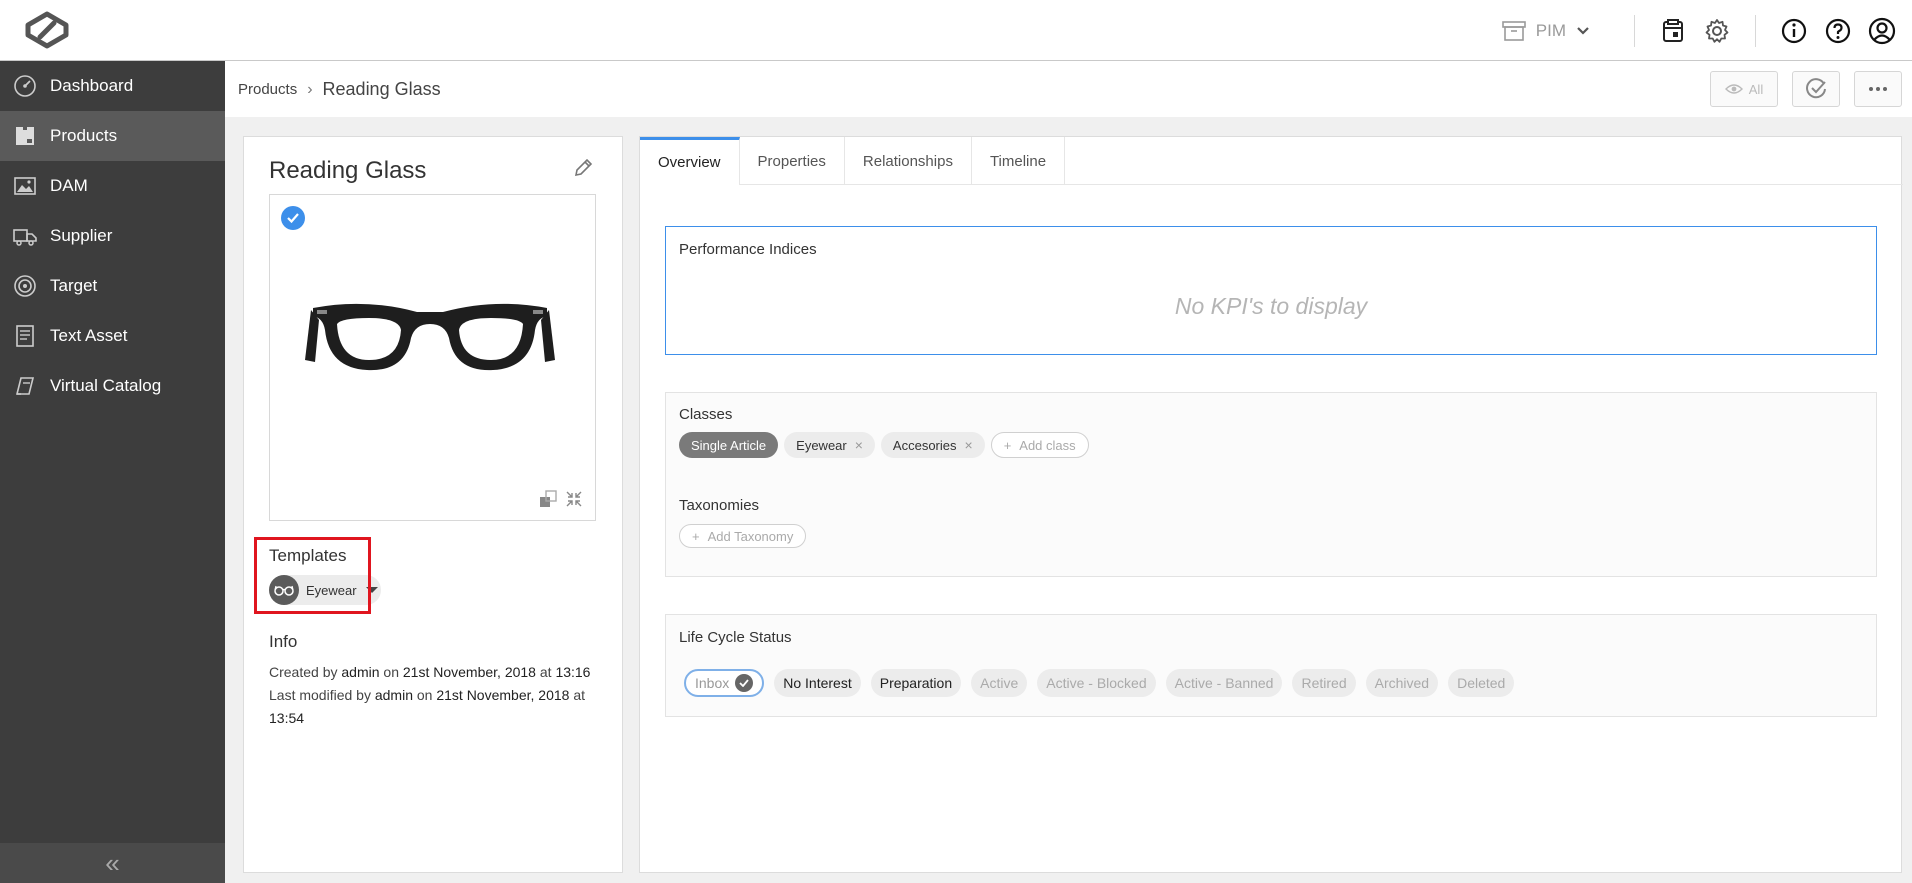 This screenshot has width=1912, height=883. I want to click on gear-icon, so click(1717, 31).